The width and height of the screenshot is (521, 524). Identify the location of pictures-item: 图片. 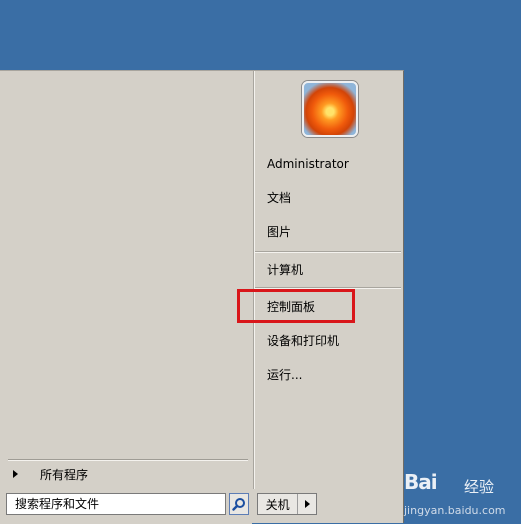
(279, 232).